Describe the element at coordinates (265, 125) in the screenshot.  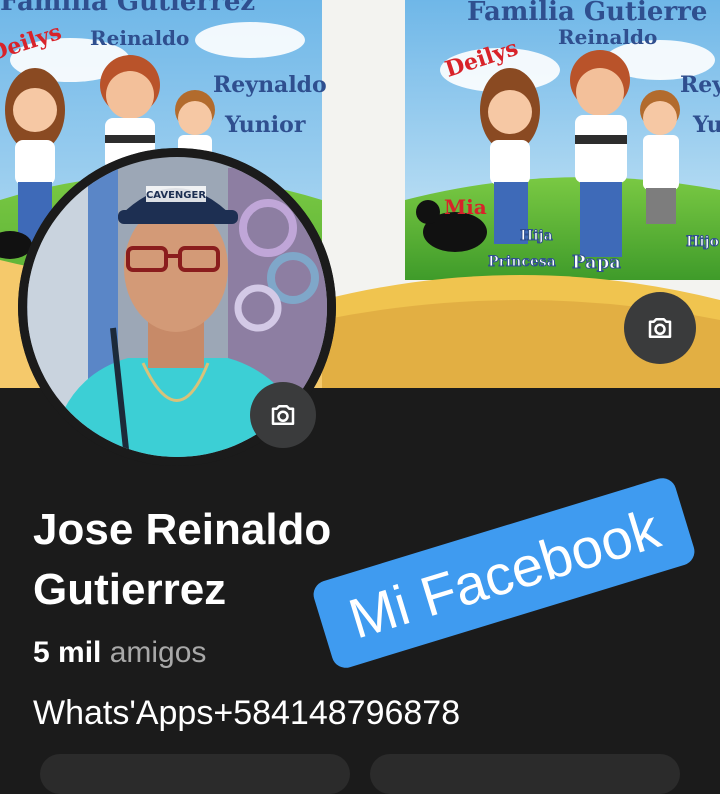
I see `label-yunior-left: Yunior` at that location.